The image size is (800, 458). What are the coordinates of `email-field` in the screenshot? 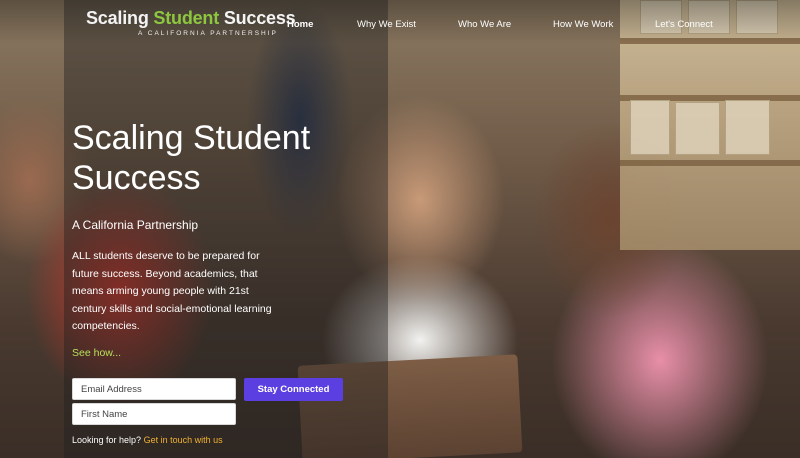 It's located at (154, 389).